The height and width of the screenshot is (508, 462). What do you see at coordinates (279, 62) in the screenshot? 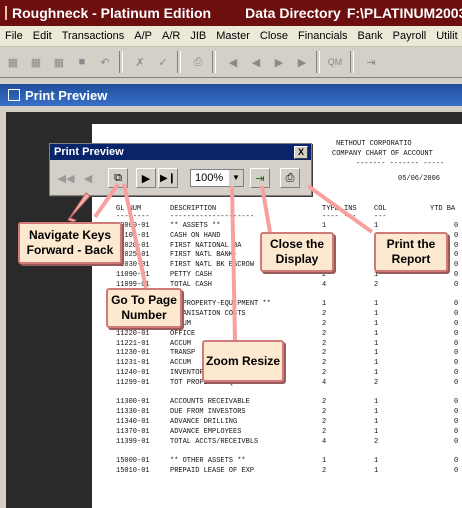
I see `next-record-icon: ▶` at bounding box center [279, 62].